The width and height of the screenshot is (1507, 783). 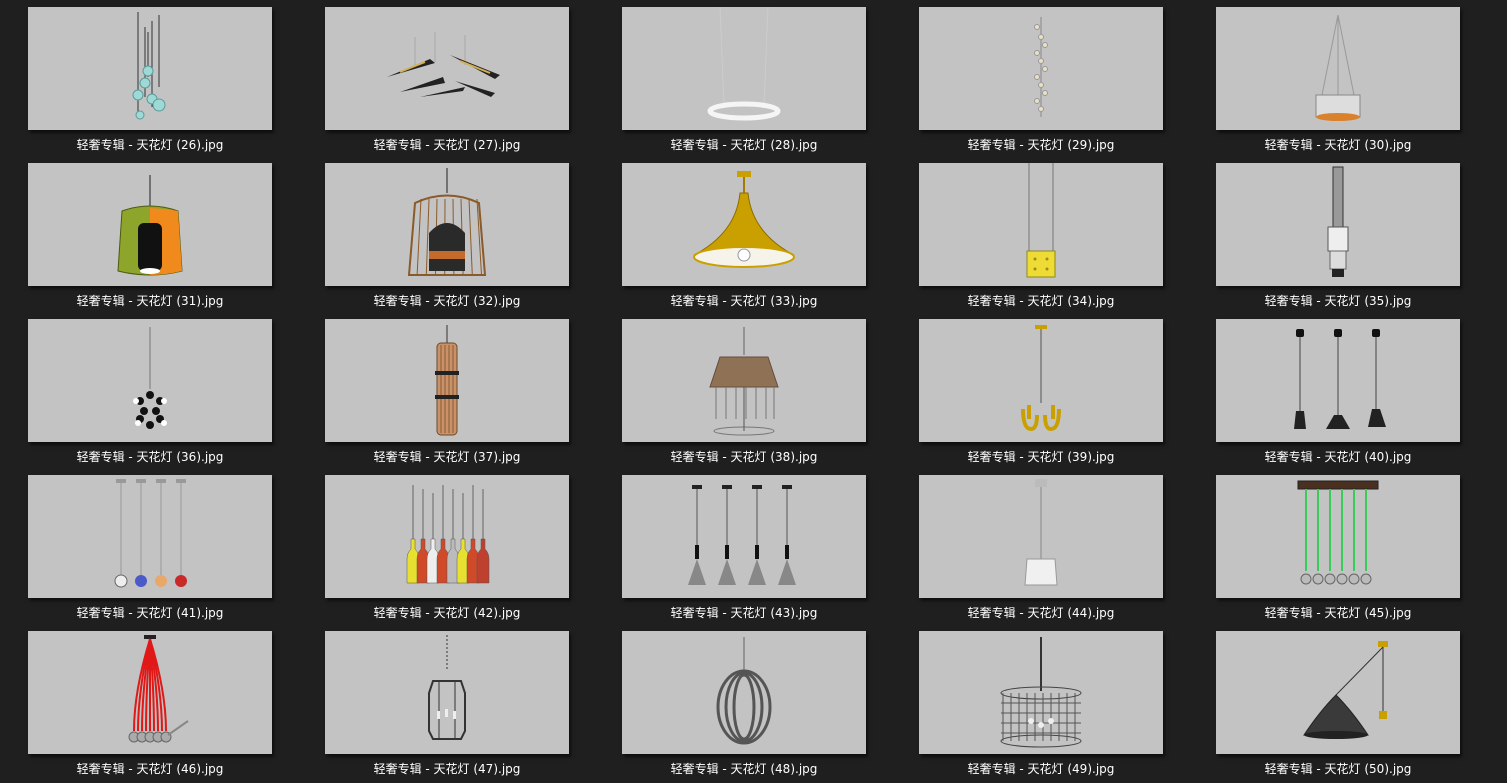 What do you see at coordinates (447, 68) in the screenshot?
I see `leaf-blade-chandelier-icon` at bounding box center [447, 68].